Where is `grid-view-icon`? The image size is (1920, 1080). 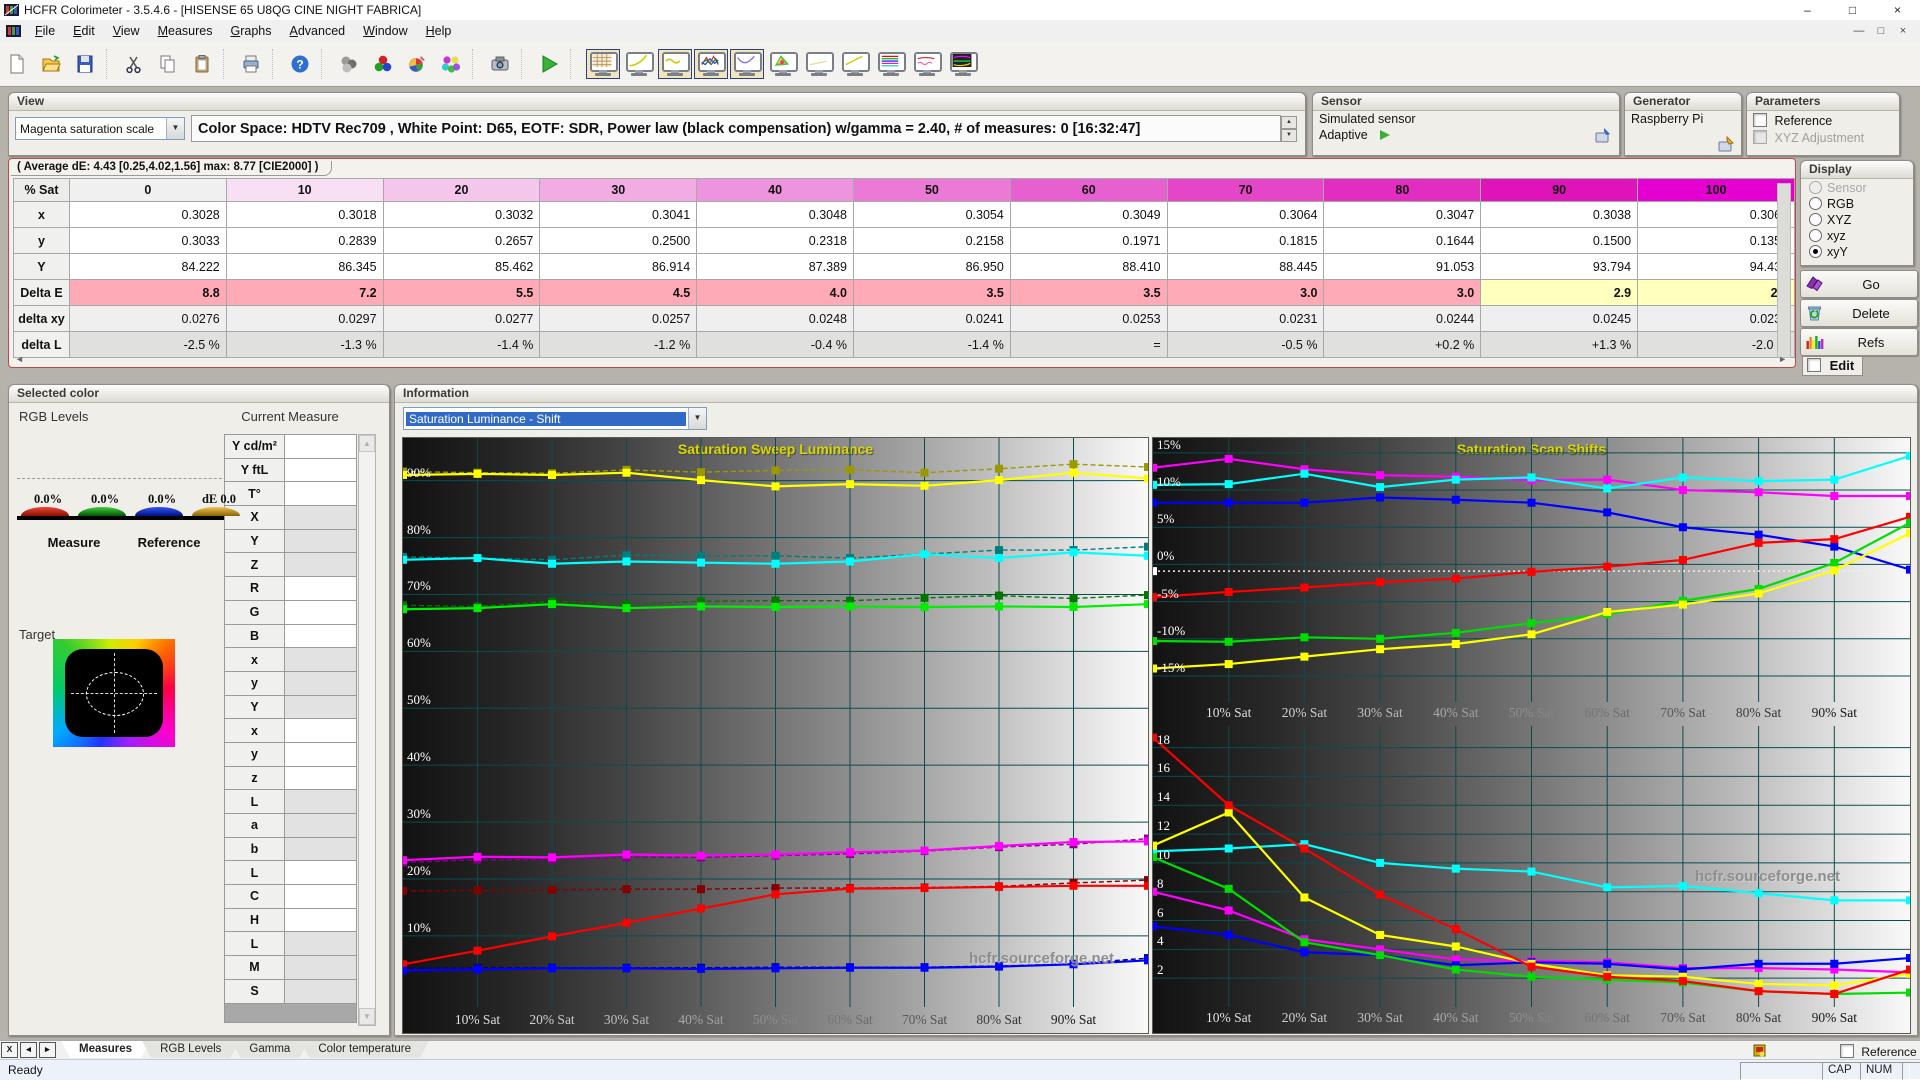
grid-view-icon is located at coordinates (603, 64).